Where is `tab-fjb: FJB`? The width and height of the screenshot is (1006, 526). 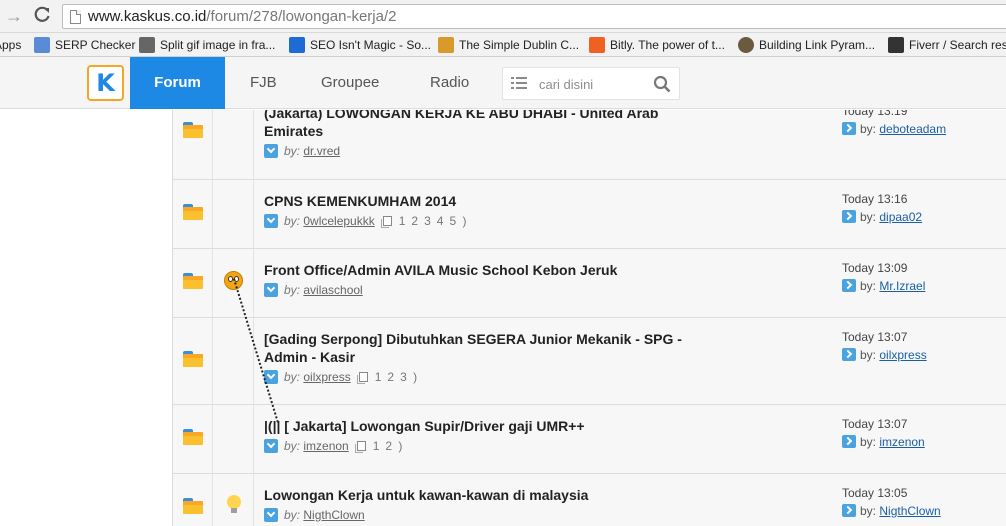 tab-fjb: FJB is located at coordinates (263, 83).